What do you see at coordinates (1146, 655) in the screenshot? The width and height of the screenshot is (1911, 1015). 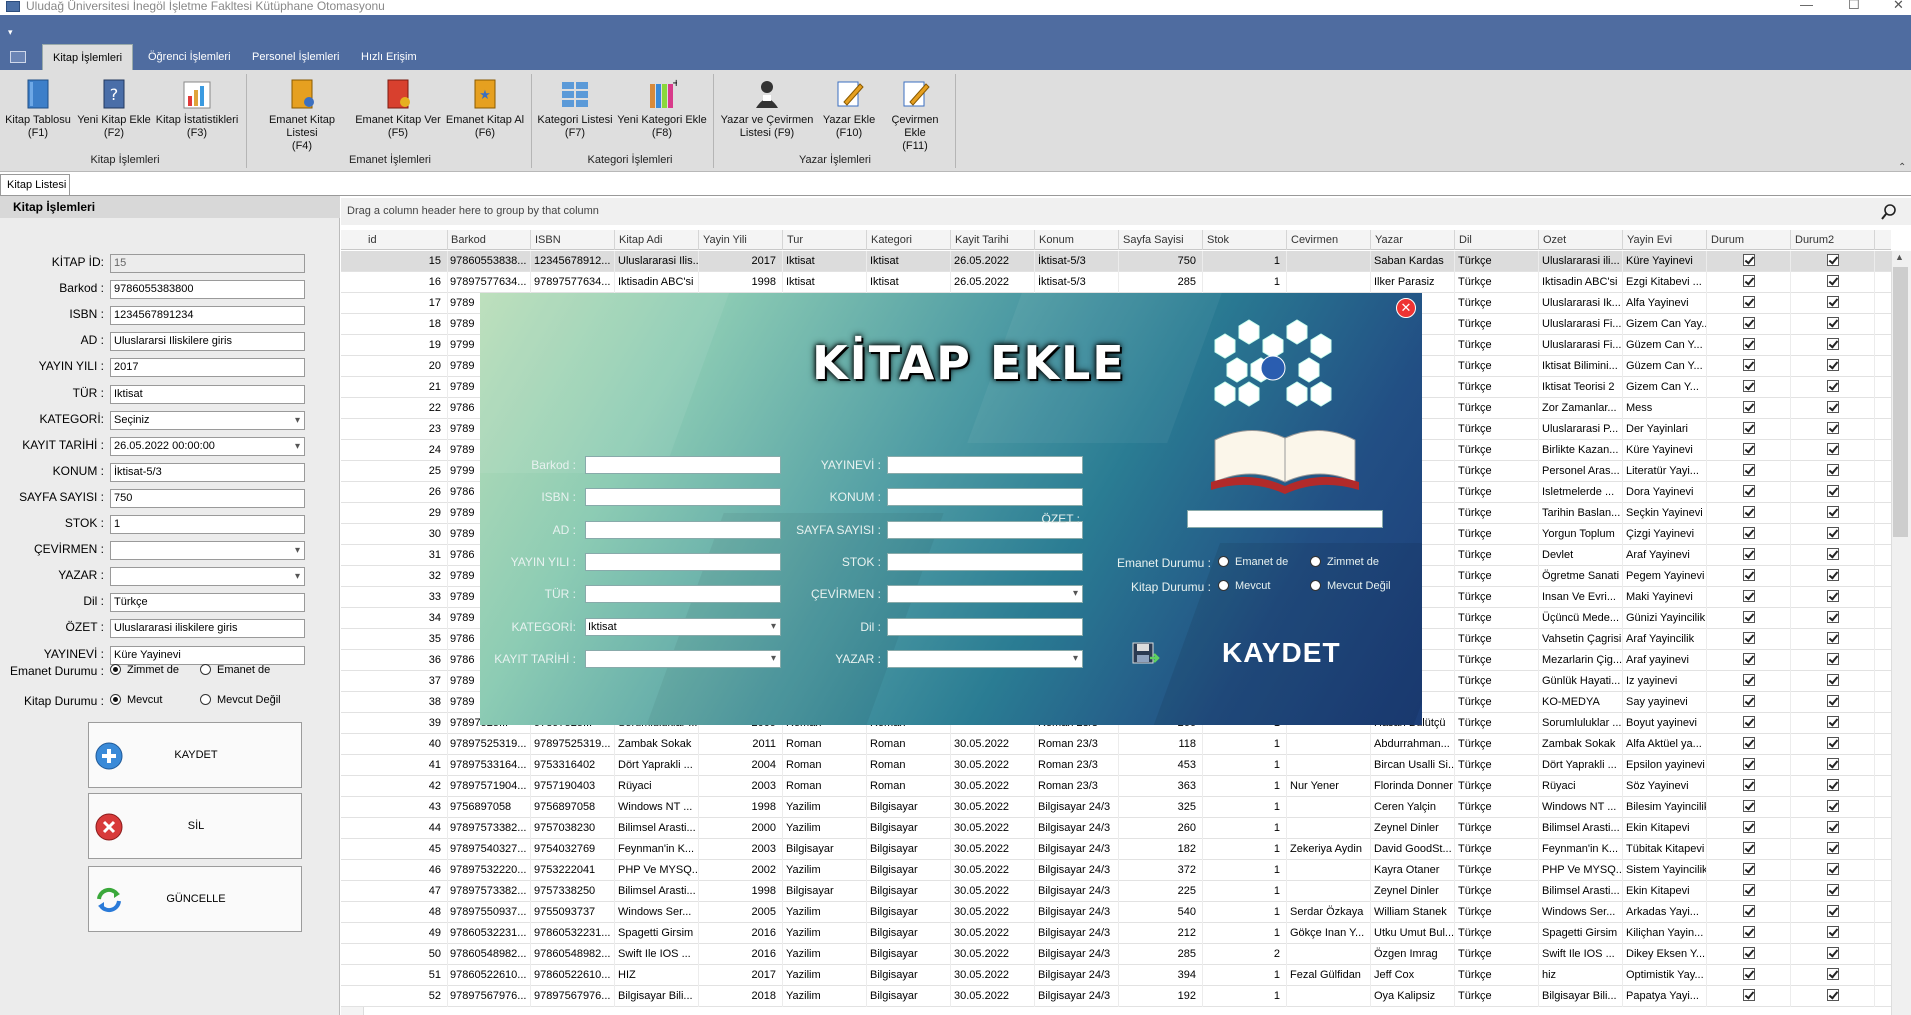 I see `save-icon` at bounding box center [1146, 655].